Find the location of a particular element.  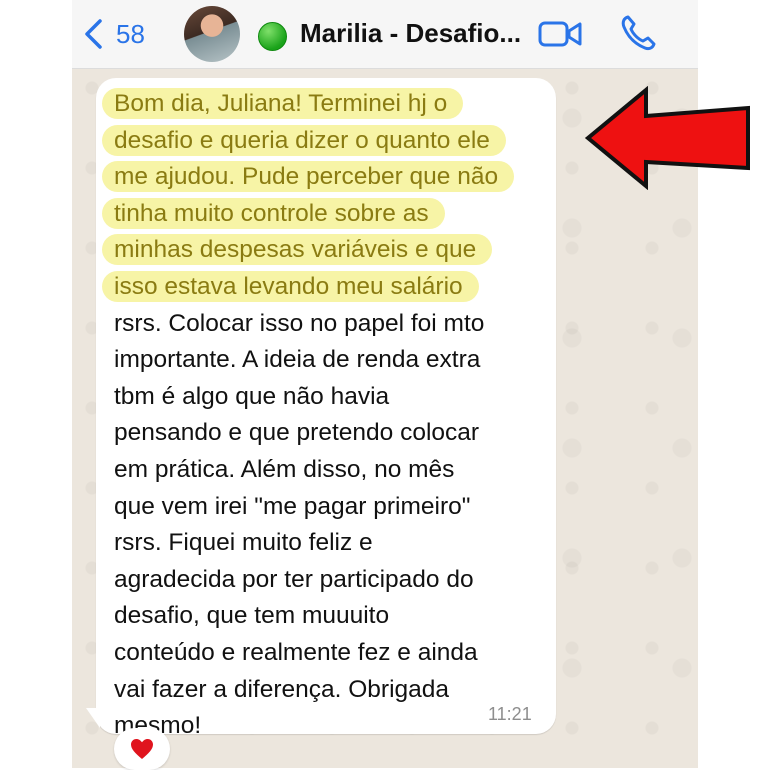

message-line: rsrs. Colocar isso no papel foi mto is located at coordinates (299, 323).